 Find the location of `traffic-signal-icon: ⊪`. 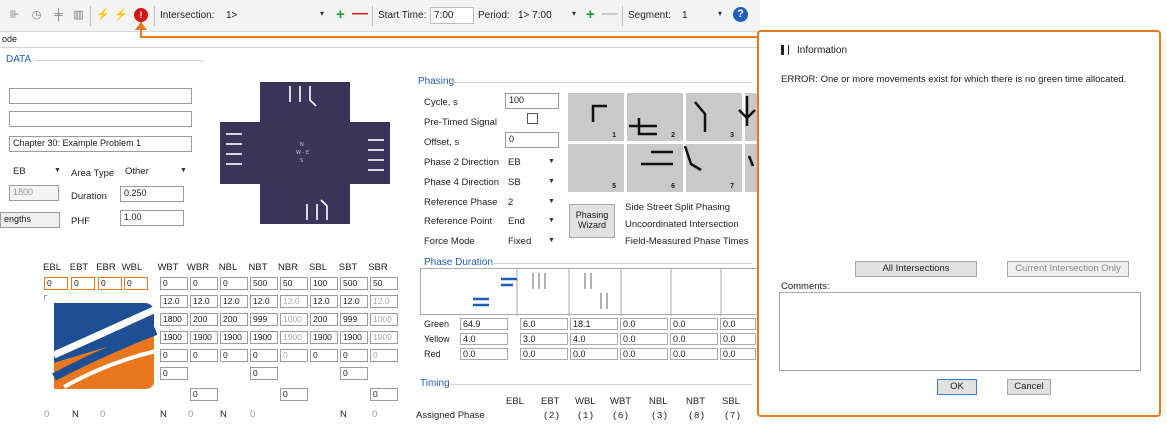

traffic-signal-icon: ⊪ is located at coordinates (14, 15).